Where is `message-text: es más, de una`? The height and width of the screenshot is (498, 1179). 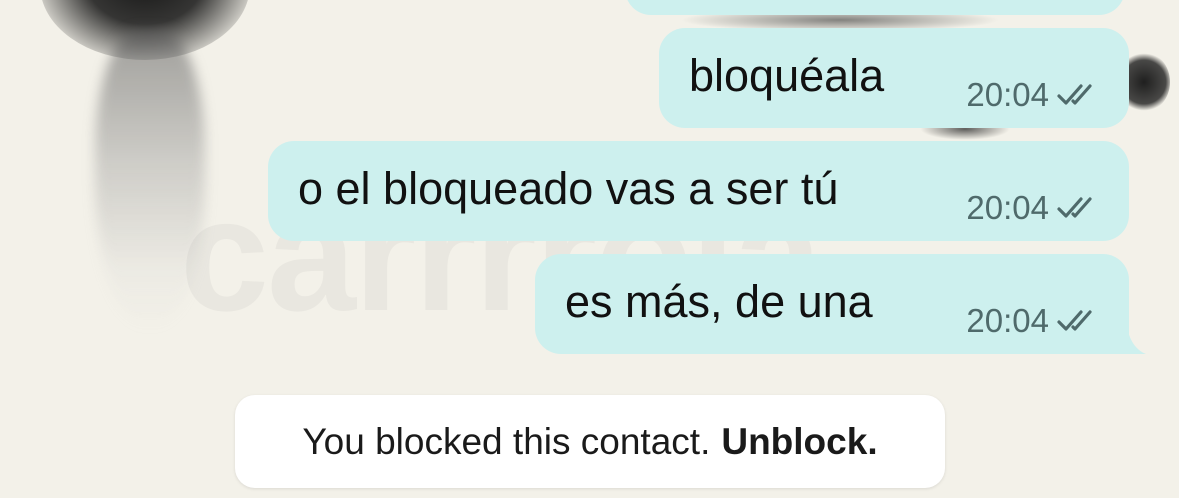
message-text: es más, de una is located at coordinates (719, 301).